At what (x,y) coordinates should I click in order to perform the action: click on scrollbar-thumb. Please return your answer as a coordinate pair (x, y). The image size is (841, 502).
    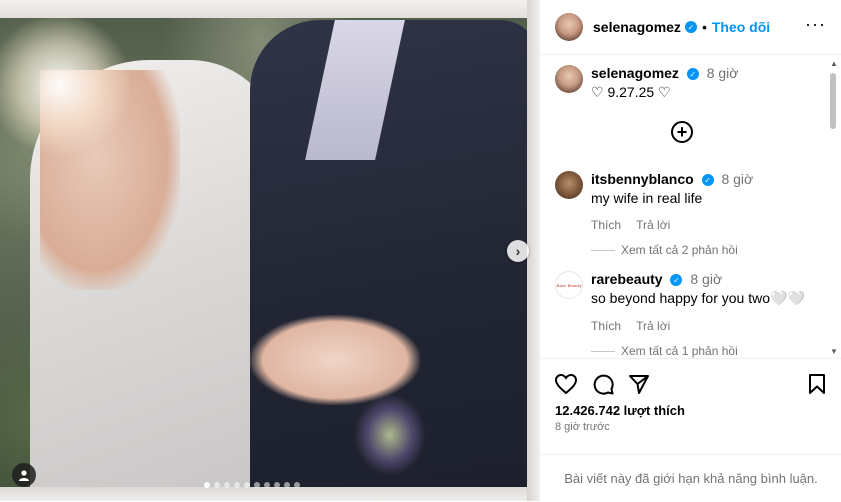
    Looking at the image, I should click on (833, 101).